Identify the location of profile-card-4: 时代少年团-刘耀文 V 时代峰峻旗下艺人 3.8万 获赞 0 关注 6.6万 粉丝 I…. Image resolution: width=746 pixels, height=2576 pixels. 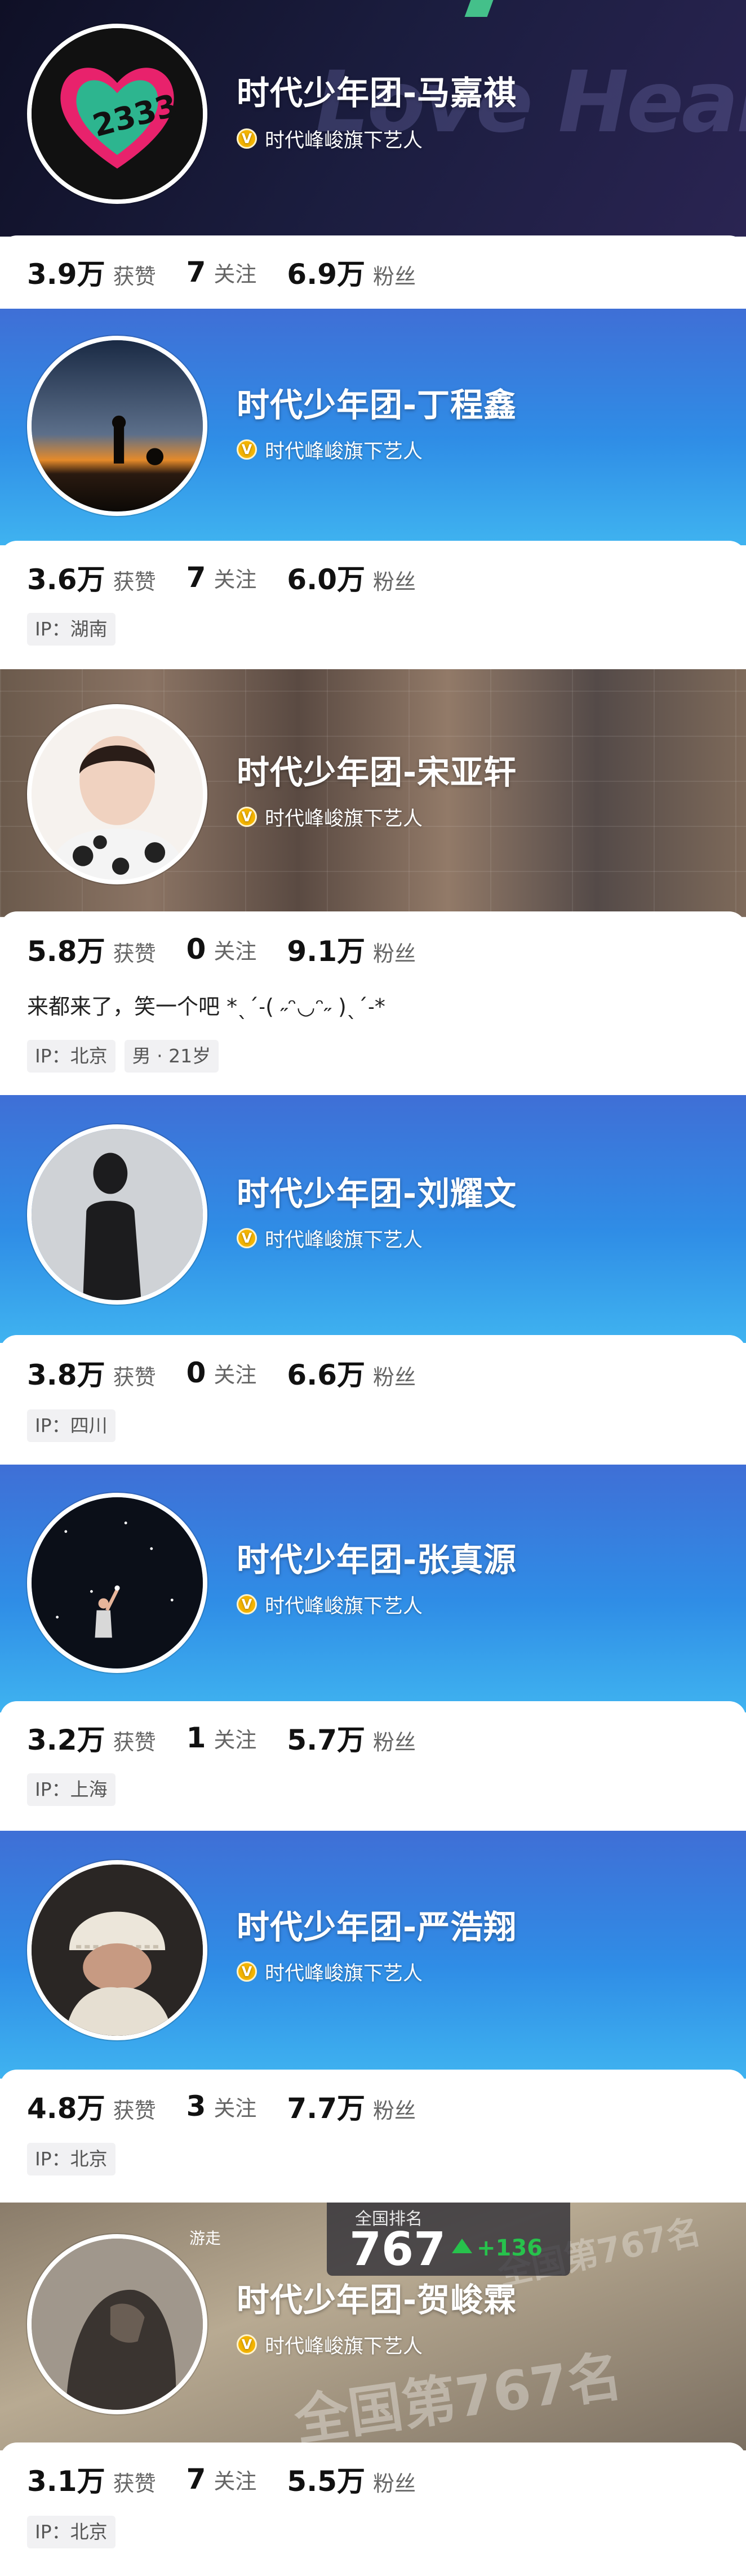
(373, 1280).